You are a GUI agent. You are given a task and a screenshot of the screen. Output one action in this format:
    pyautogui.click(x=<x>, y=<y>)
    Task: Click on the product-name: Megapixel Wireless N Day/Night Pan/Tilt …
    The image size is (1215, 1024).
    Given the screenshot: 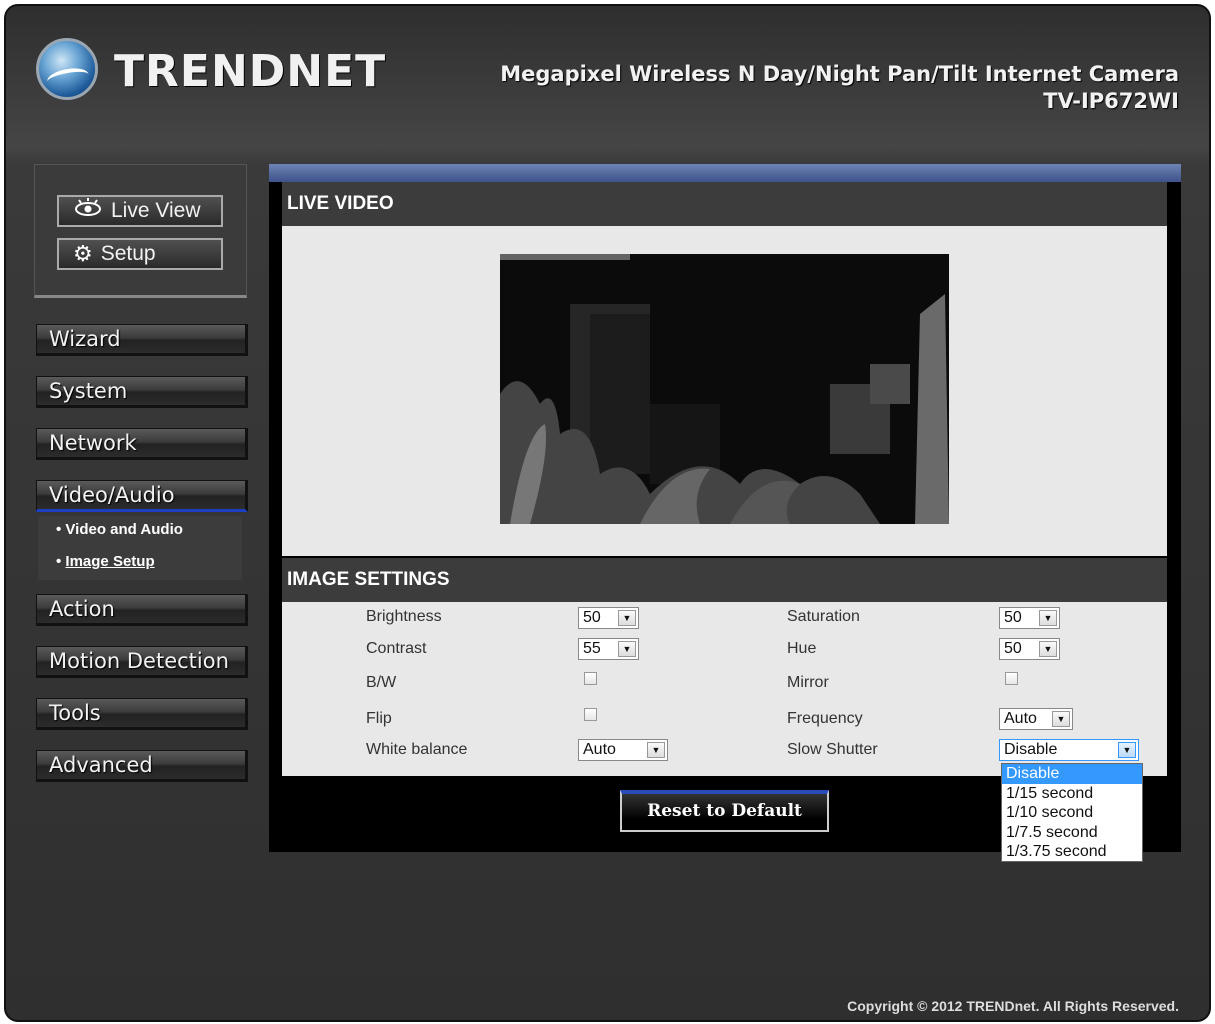 What is the action you would take?
    pyautogui.click(x=839, y=74)
    